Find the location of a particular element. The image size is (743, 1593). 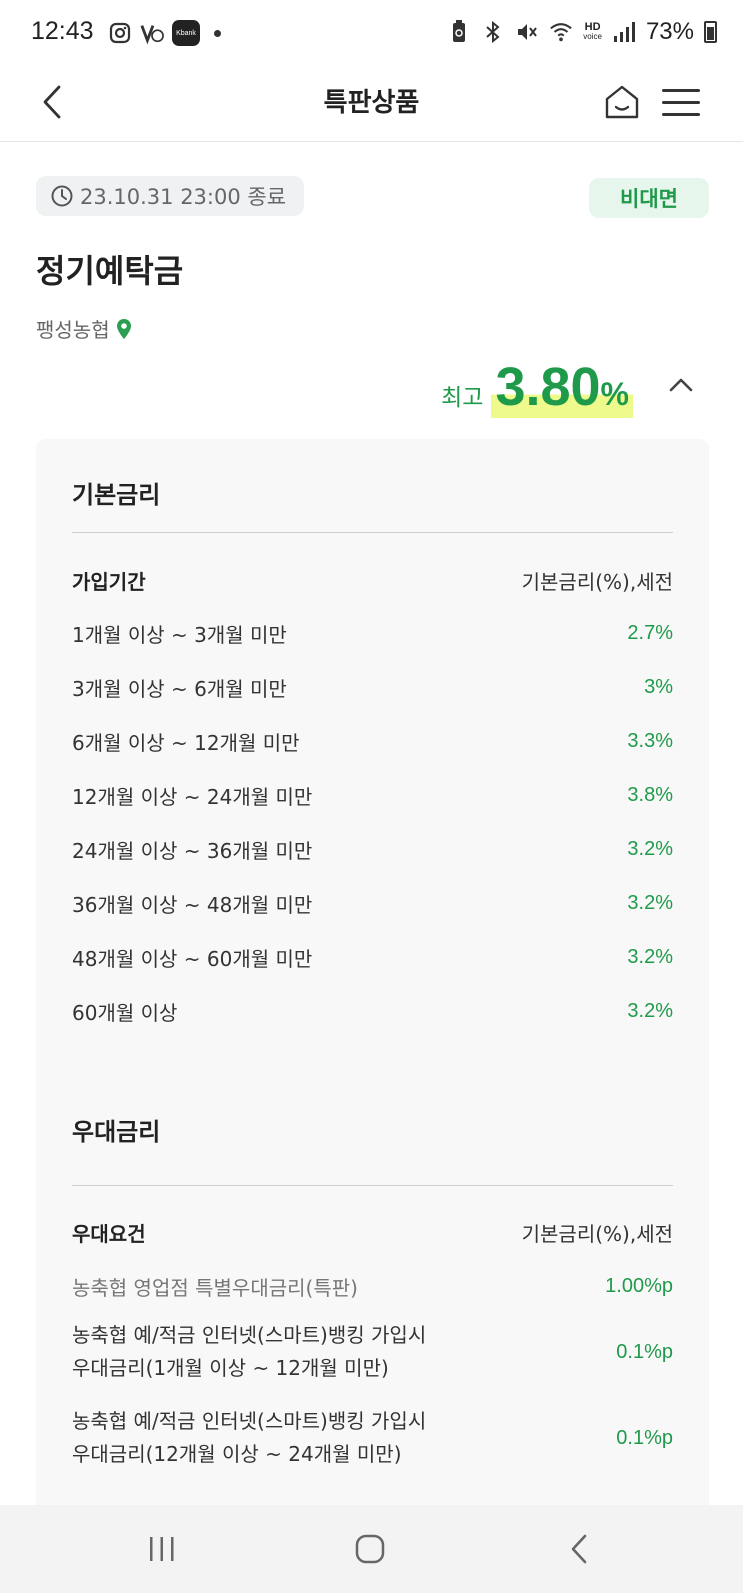

rate-cell: 2.7% is located at coordinates (650, 633).